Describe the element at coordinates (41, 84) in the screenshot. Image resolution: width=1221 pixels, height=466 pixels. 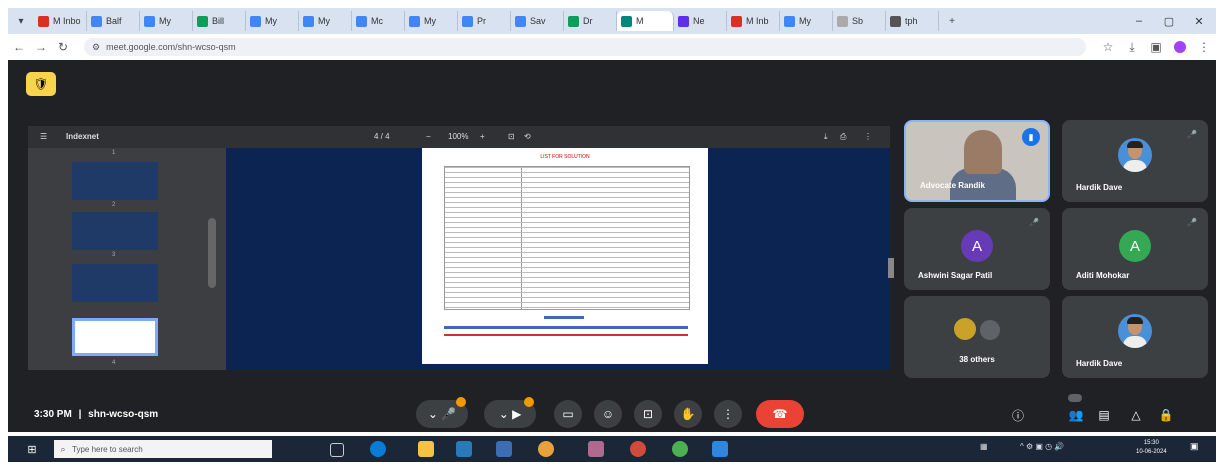
I see `host-controls-icon: 🛡` at that location.